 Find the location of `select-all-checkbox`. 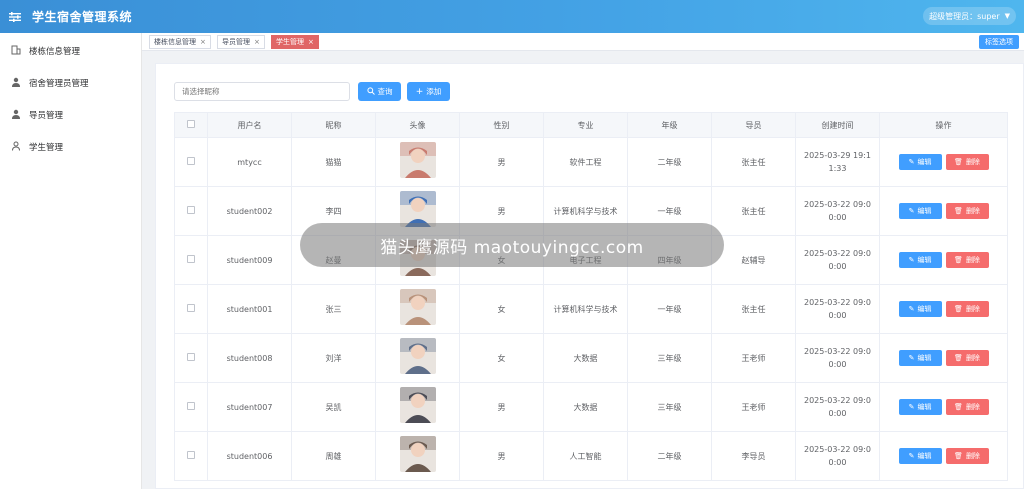

select-all-checkbox is located at coordinates (191, 124).